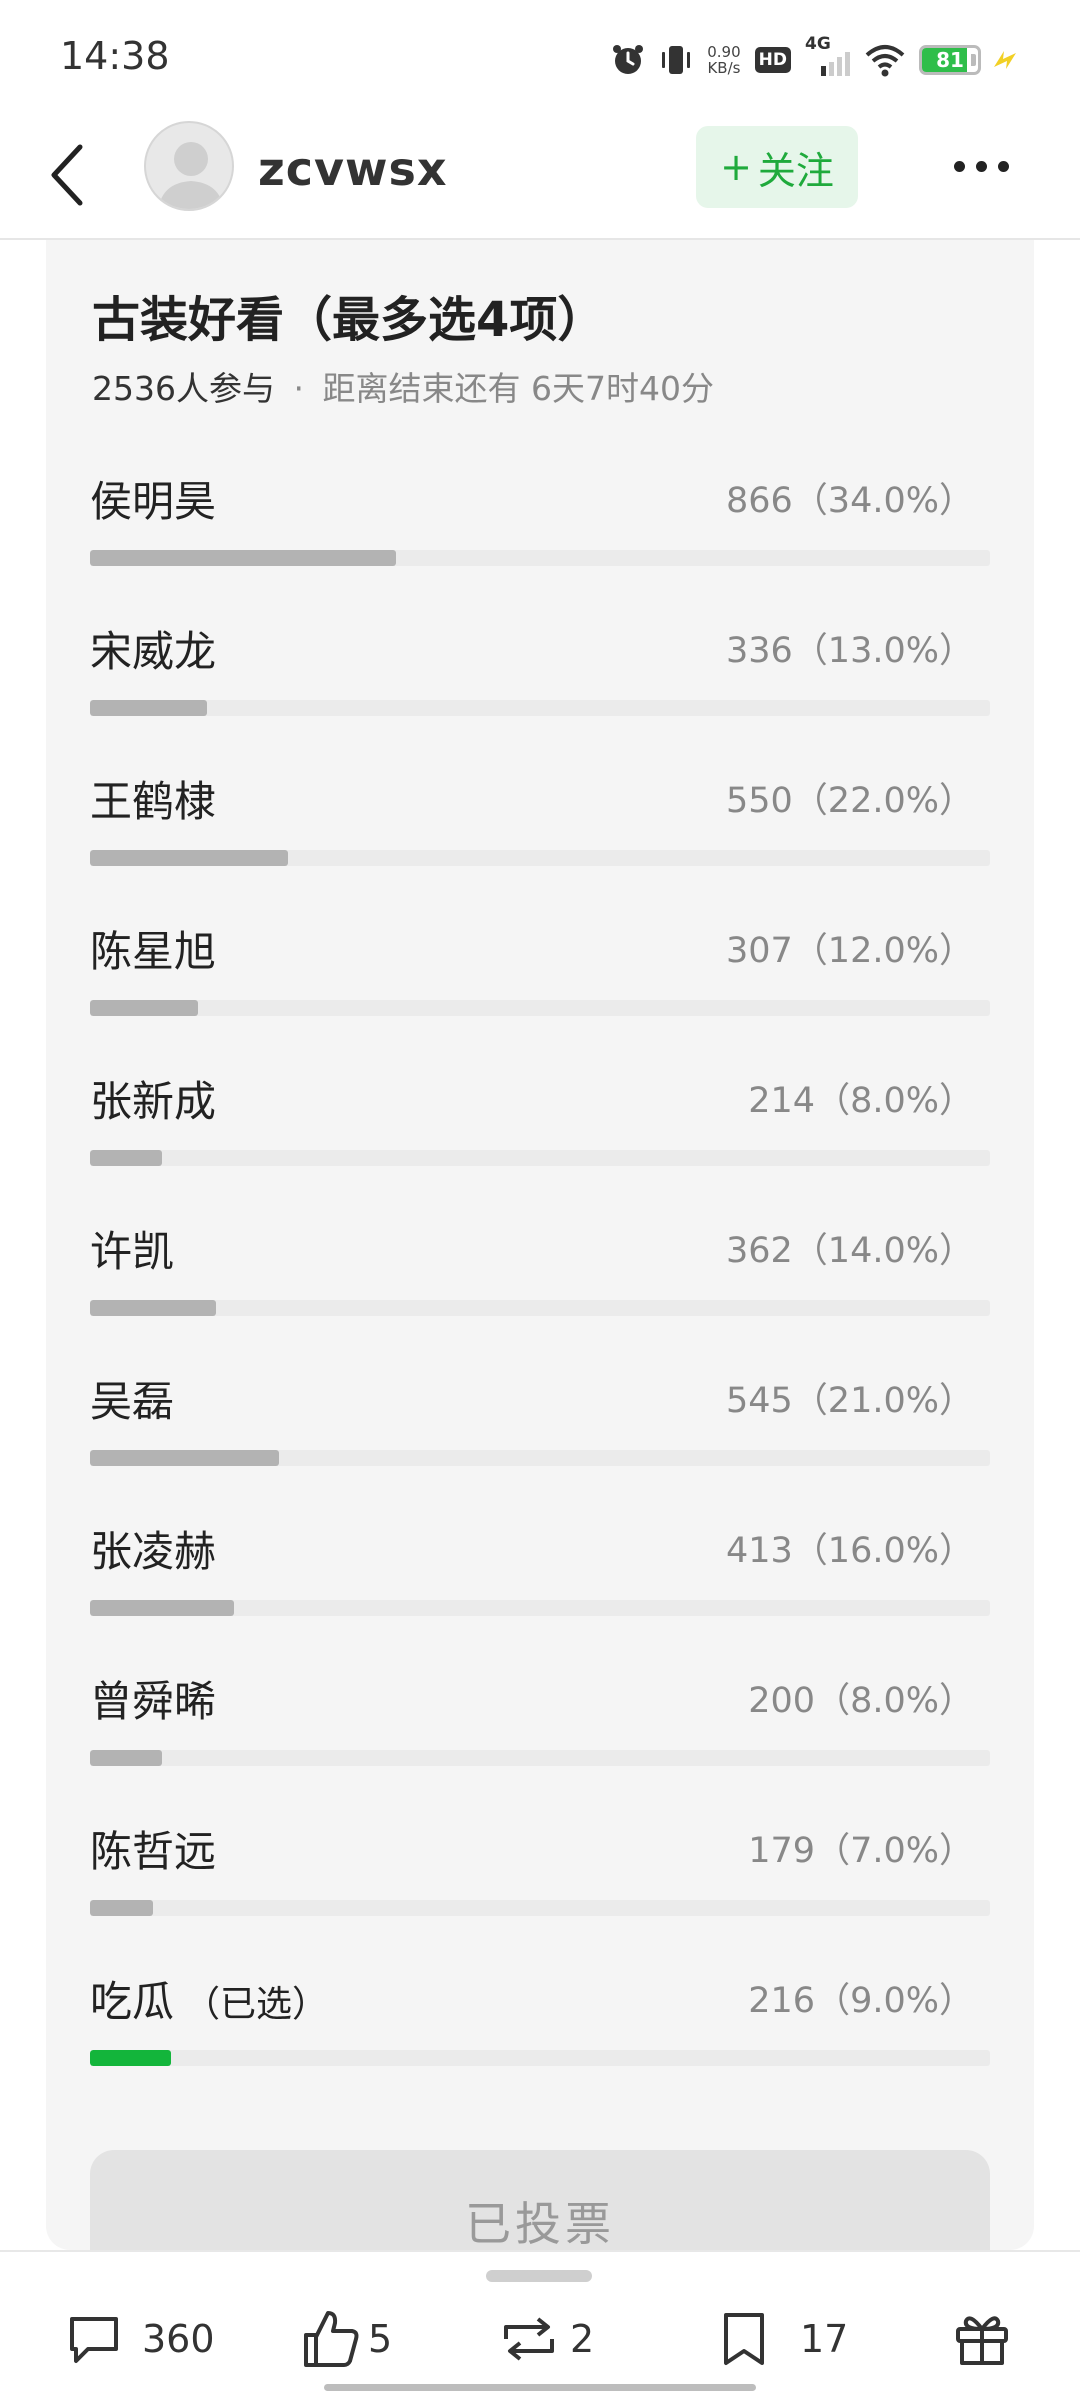 The height and width of the screenshot is (2400, 1080). I want to click on repost-button: 2, so click(545, 2339).